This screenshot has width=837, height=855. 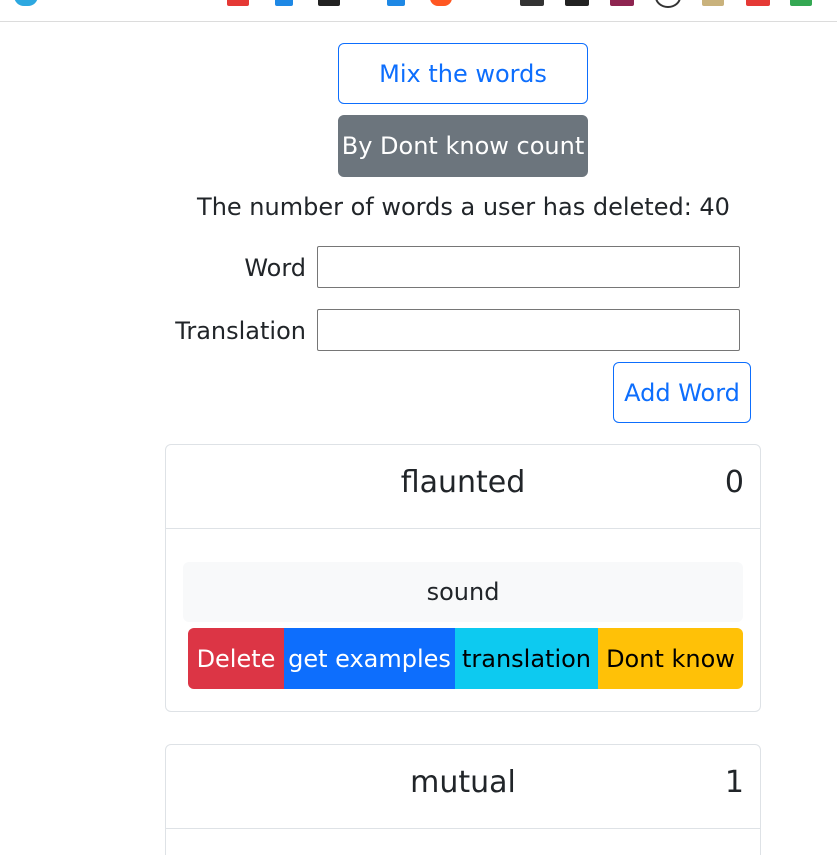 I want to click on word-card: mutual 1, so click(x=463, y=799).